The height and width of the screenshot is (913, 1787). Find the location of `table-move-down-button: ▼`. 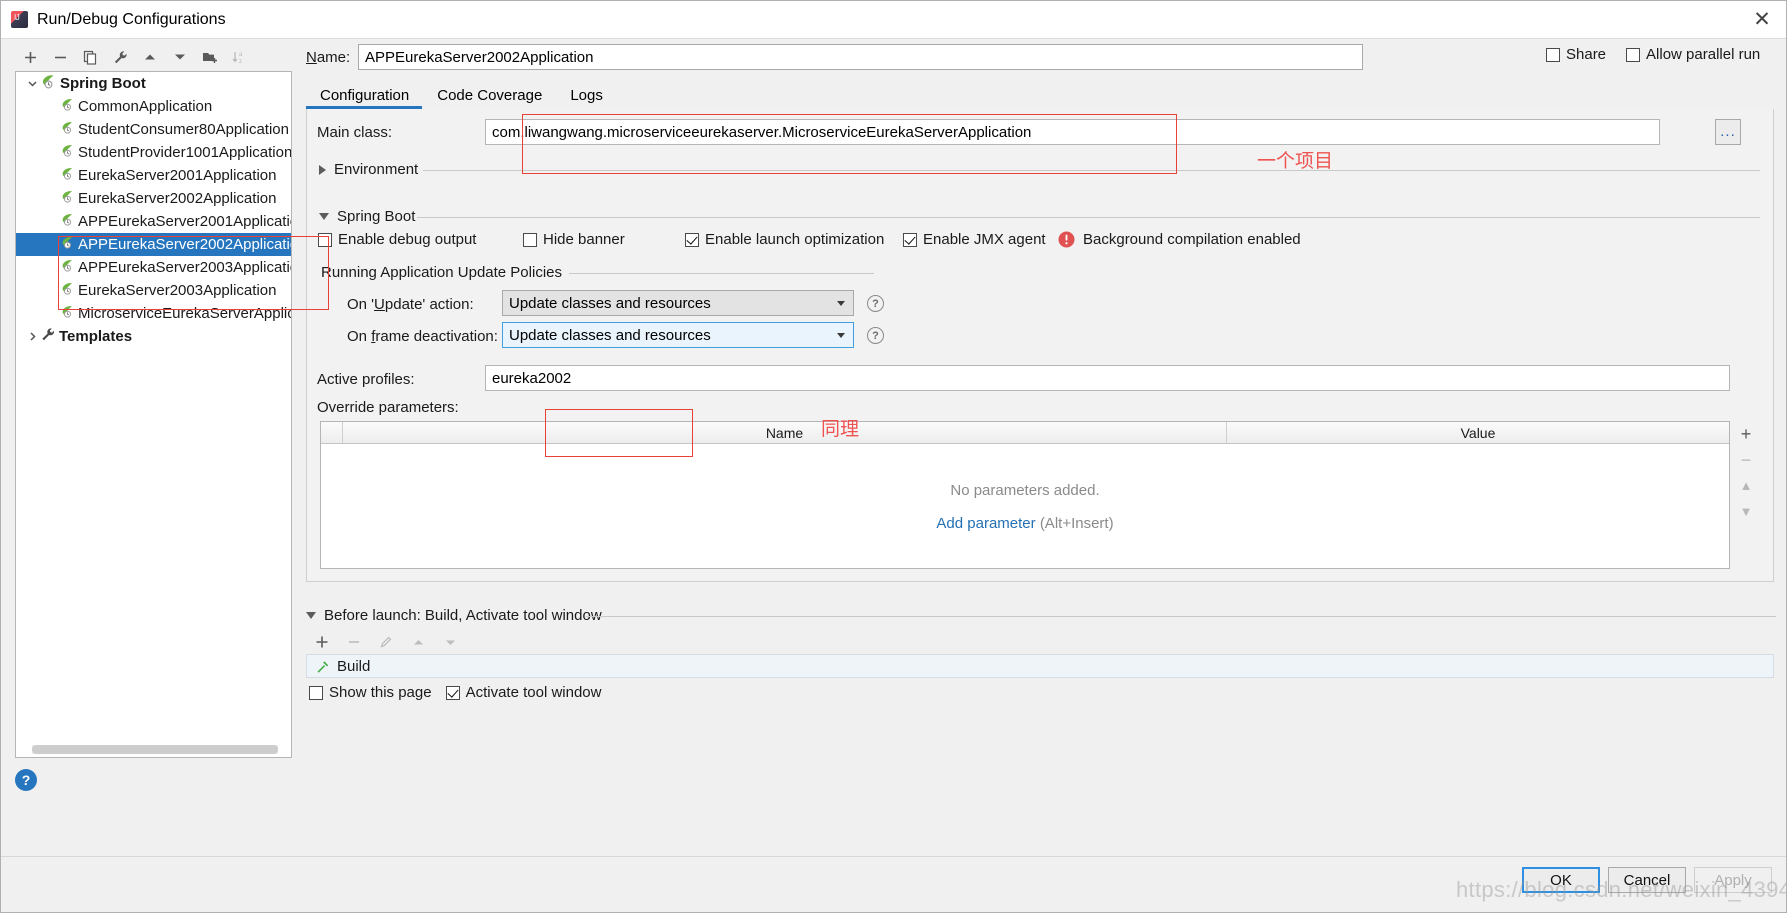

table-move-down-button: ▼ is located at coordinates (1746, 512).